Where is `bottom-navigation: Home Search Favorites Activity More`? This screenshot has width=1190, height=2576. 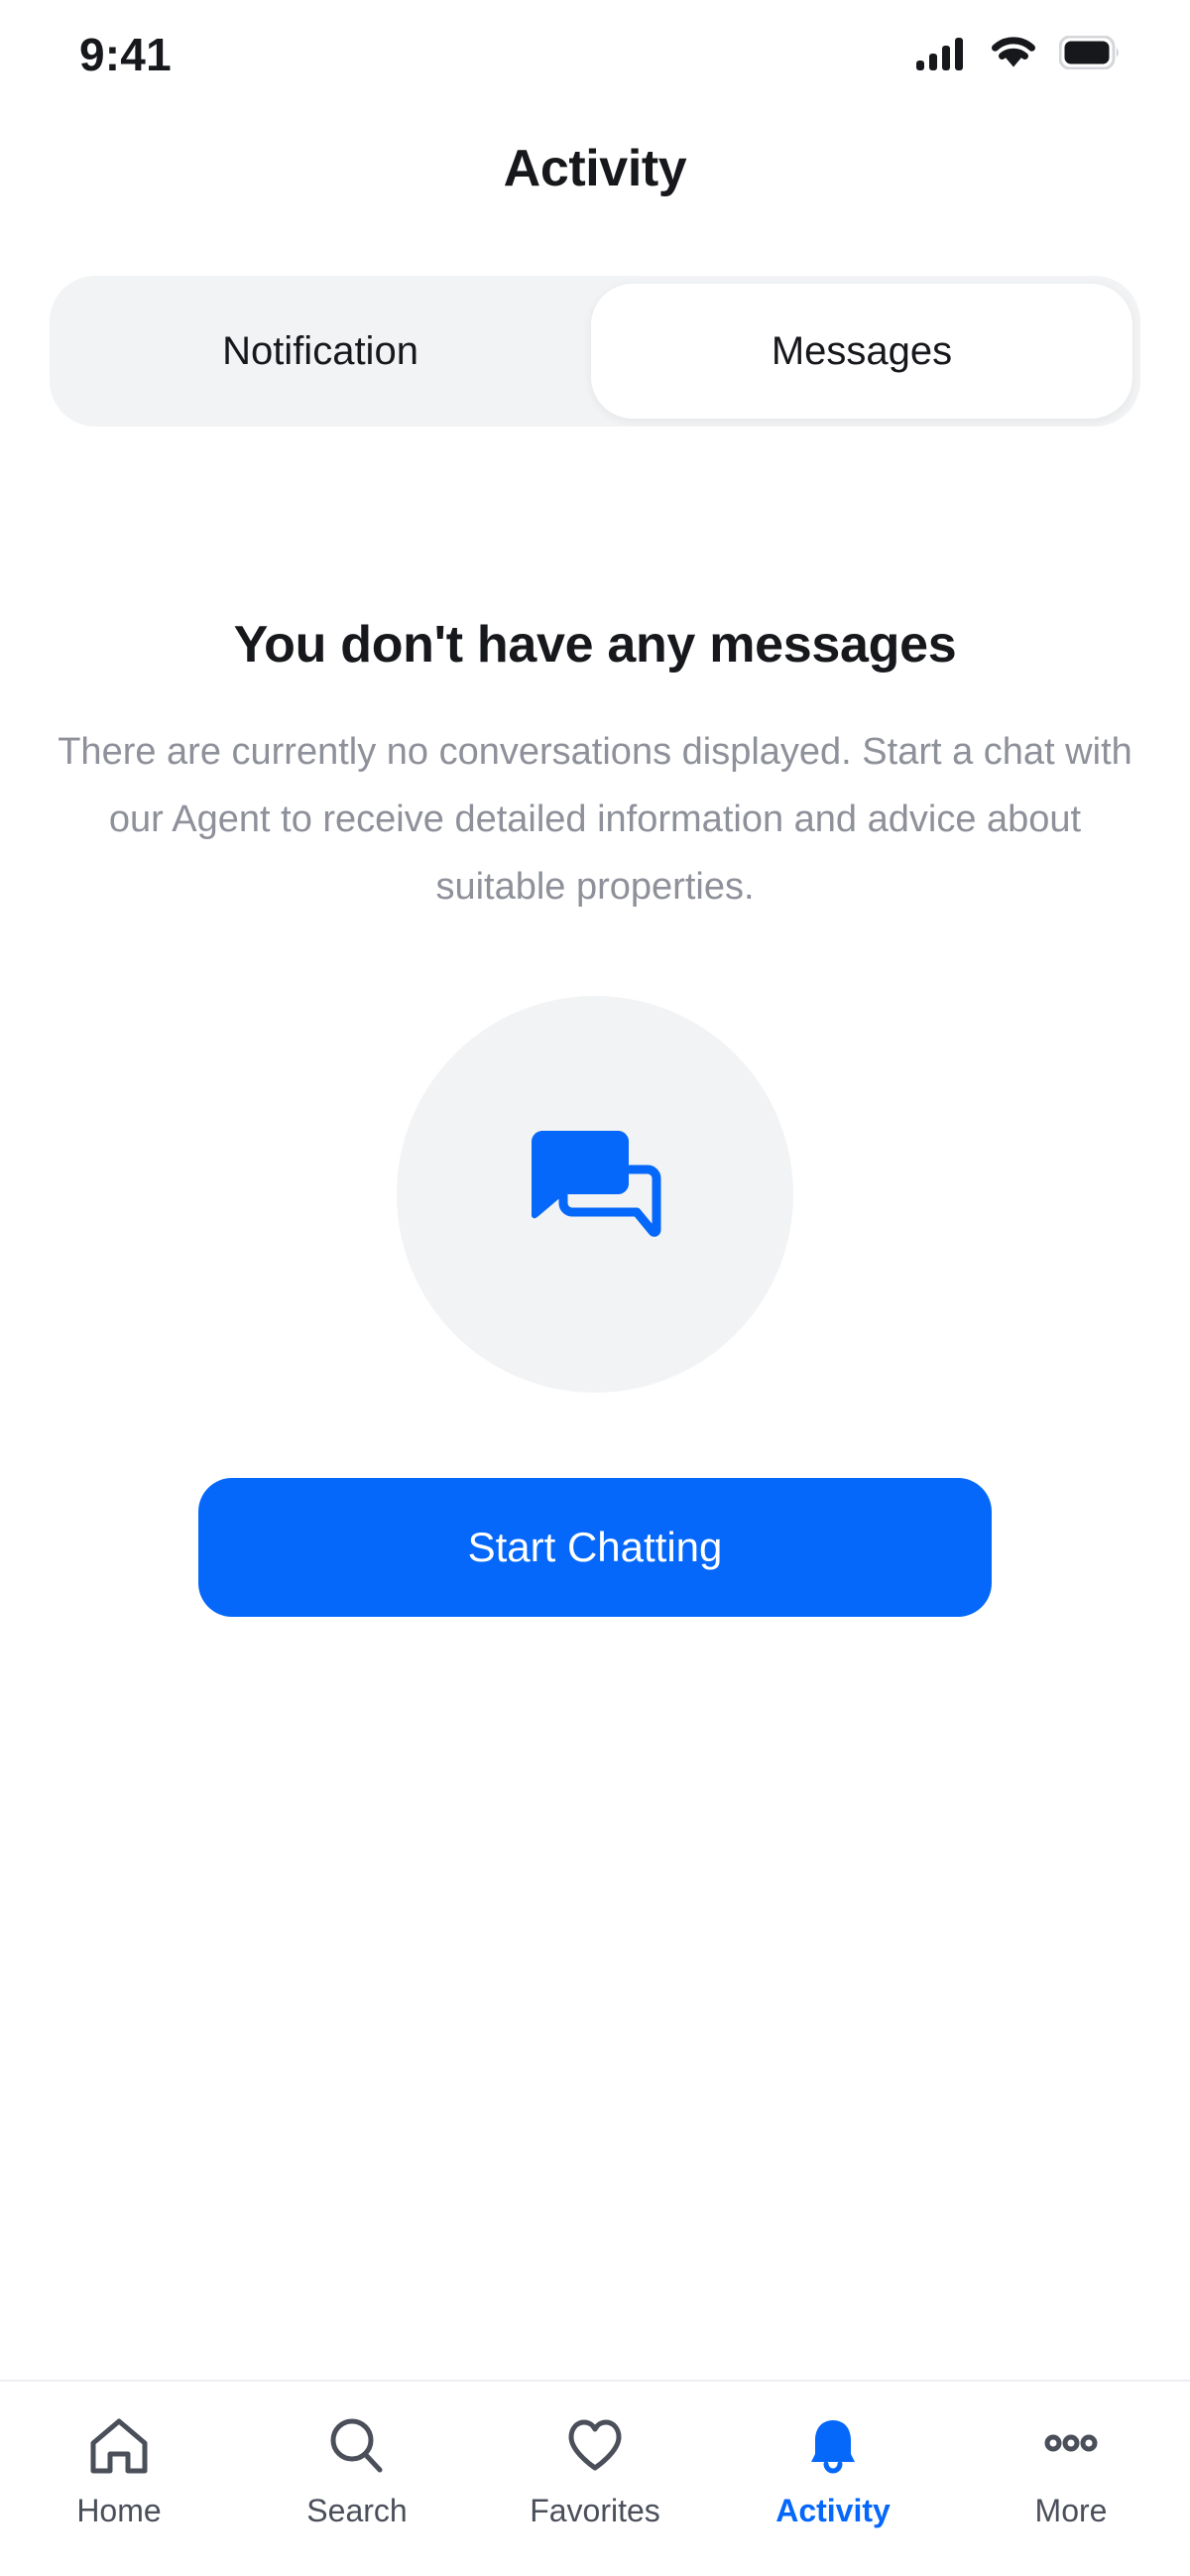 bottom-navigation: Home Search Favorites Activity More is located at coordinates (595, 2478).